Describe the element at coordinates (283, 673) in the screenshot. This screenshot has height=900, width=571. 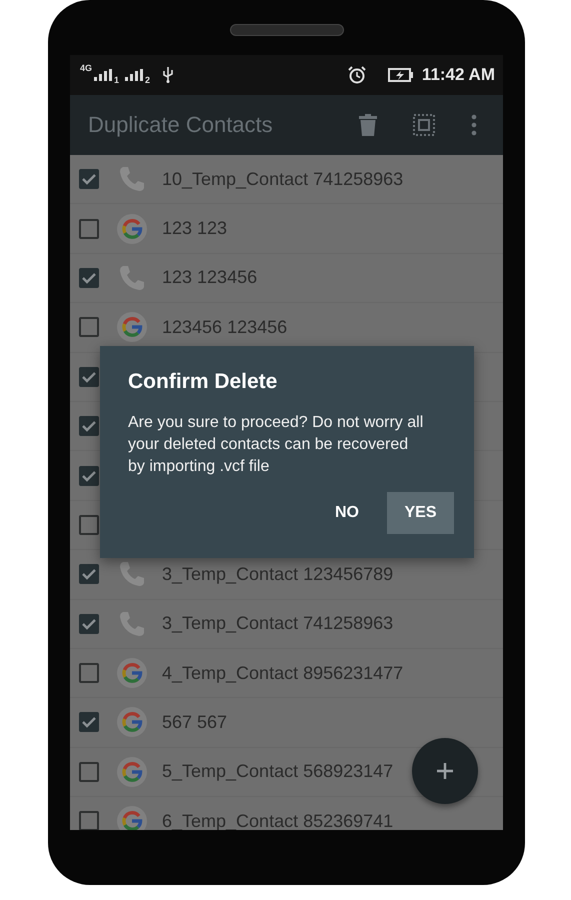
I see `contact-name: 4_Temp_Contact 8956231477` at that location.